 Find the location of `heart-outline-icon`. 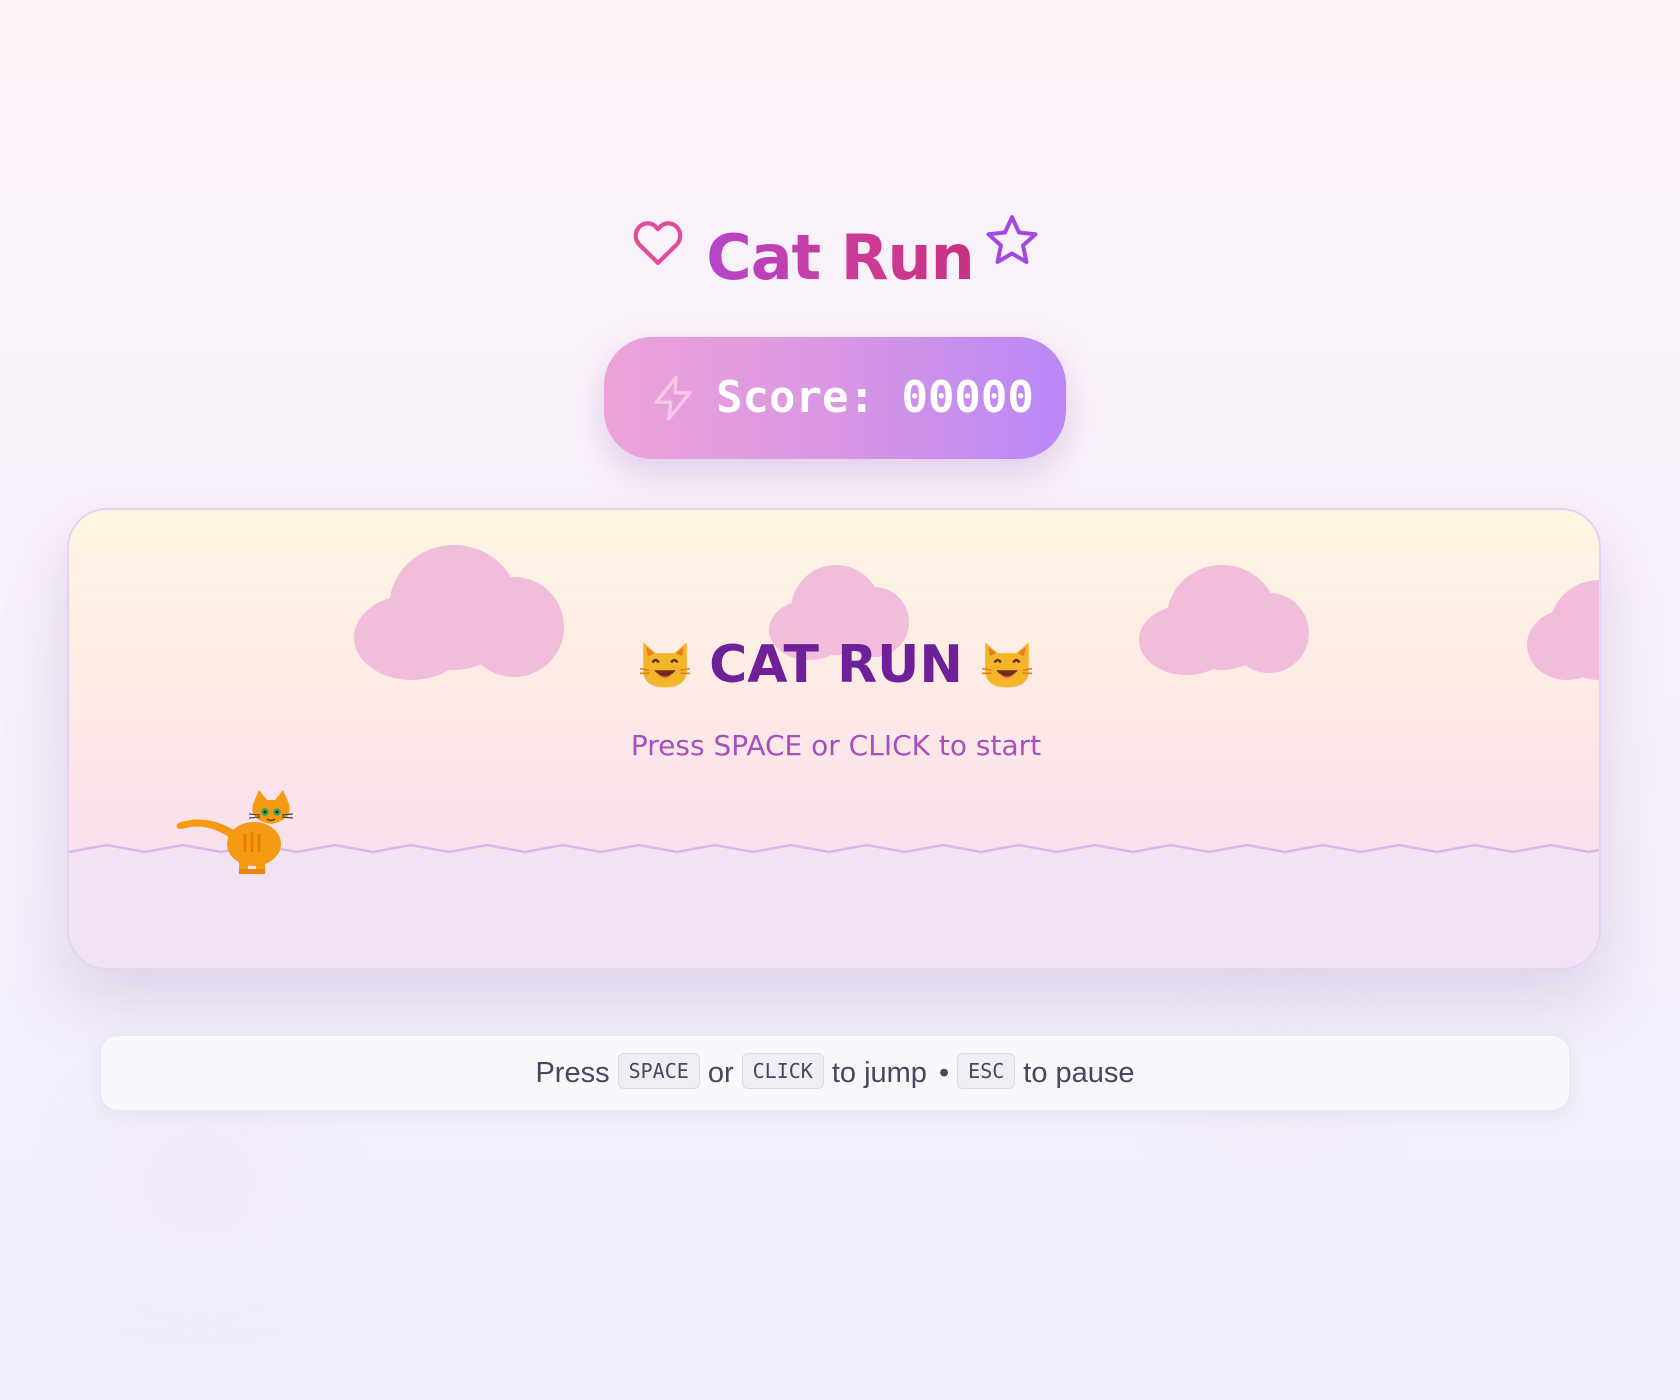

heart-outline-icon is located at coordinates (658, 243).